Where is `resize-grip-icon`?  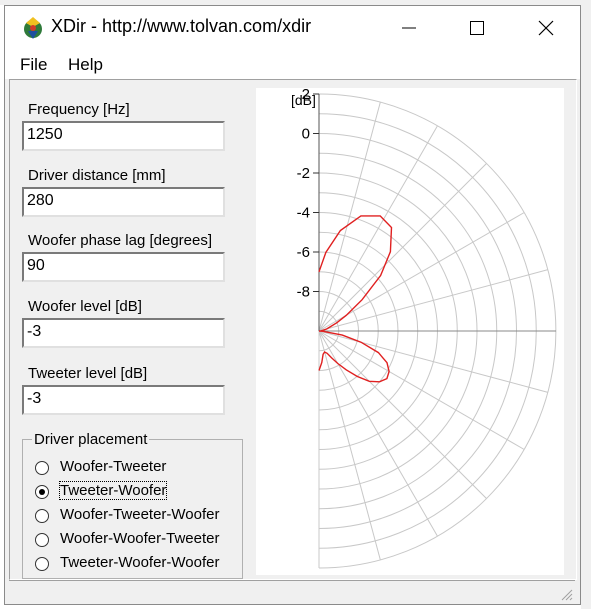
resize-grip-icon is located at coordinates (566, 594).